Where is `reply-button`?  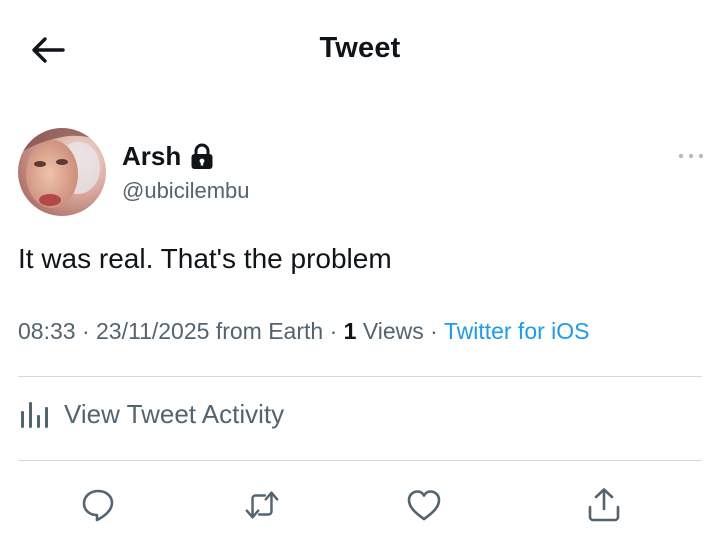 reply-button is located at coordinates (98, 505).